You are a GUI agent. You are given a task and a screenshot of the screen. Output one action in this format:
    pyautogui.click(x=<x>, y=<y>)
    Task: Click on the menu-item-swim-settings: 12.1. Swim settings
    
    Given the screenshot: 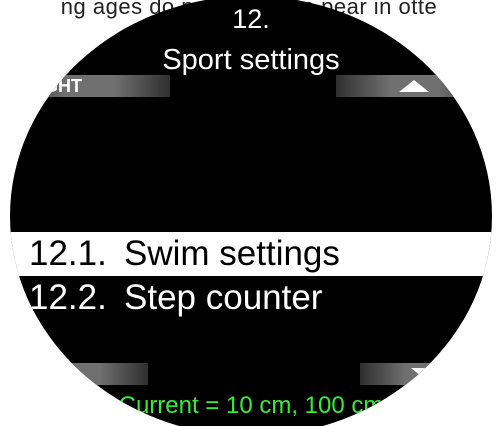 What is the action you would take?
    pyautogui.click(x=251, y=254)
    